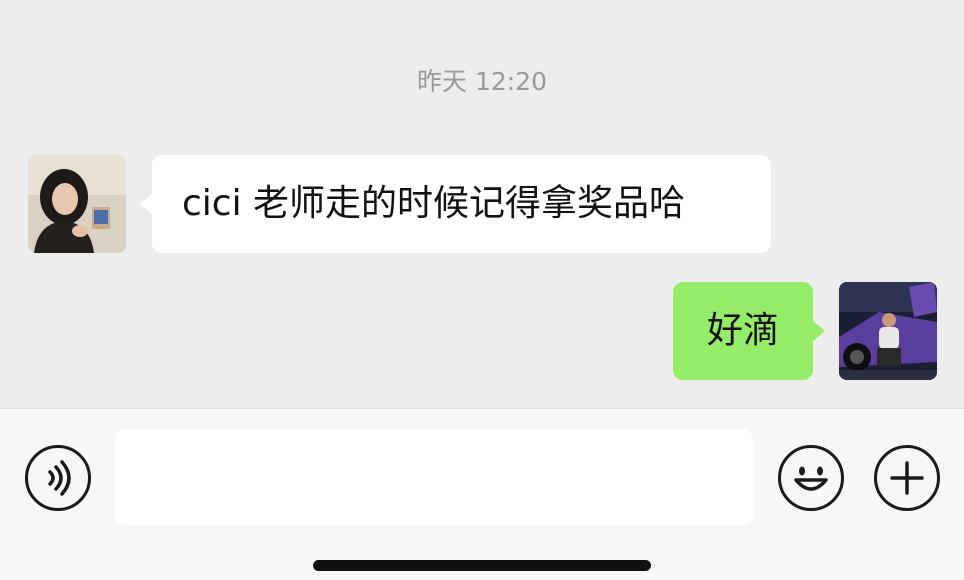 The width and height of the screenshot is (964, 580). I want to click on home-indicator, so click(482, 565).